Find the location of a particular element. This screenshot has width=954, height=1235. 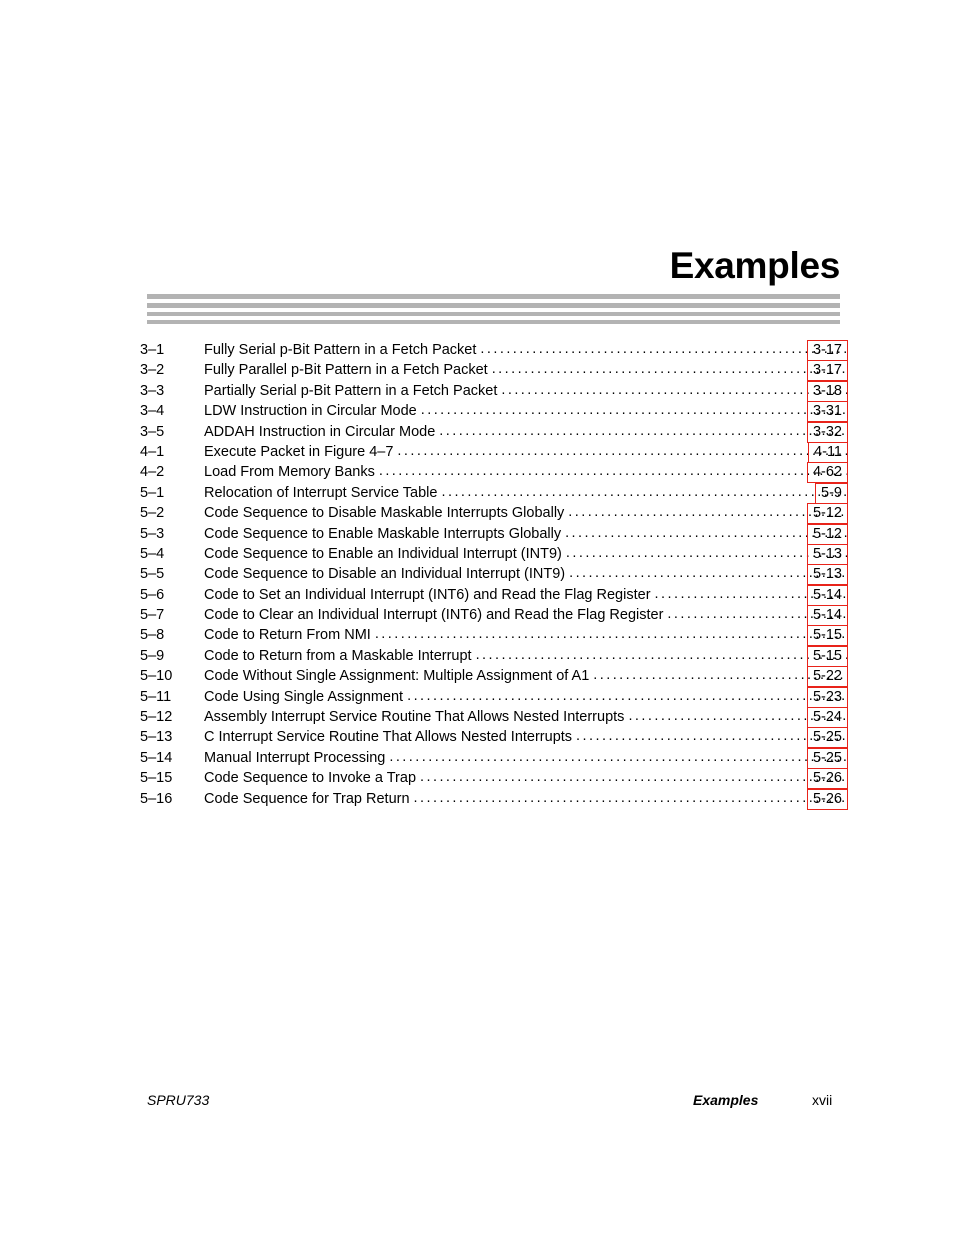

example-title: LDW Instruction in Circular Mode is located at coordinates (310, 411).